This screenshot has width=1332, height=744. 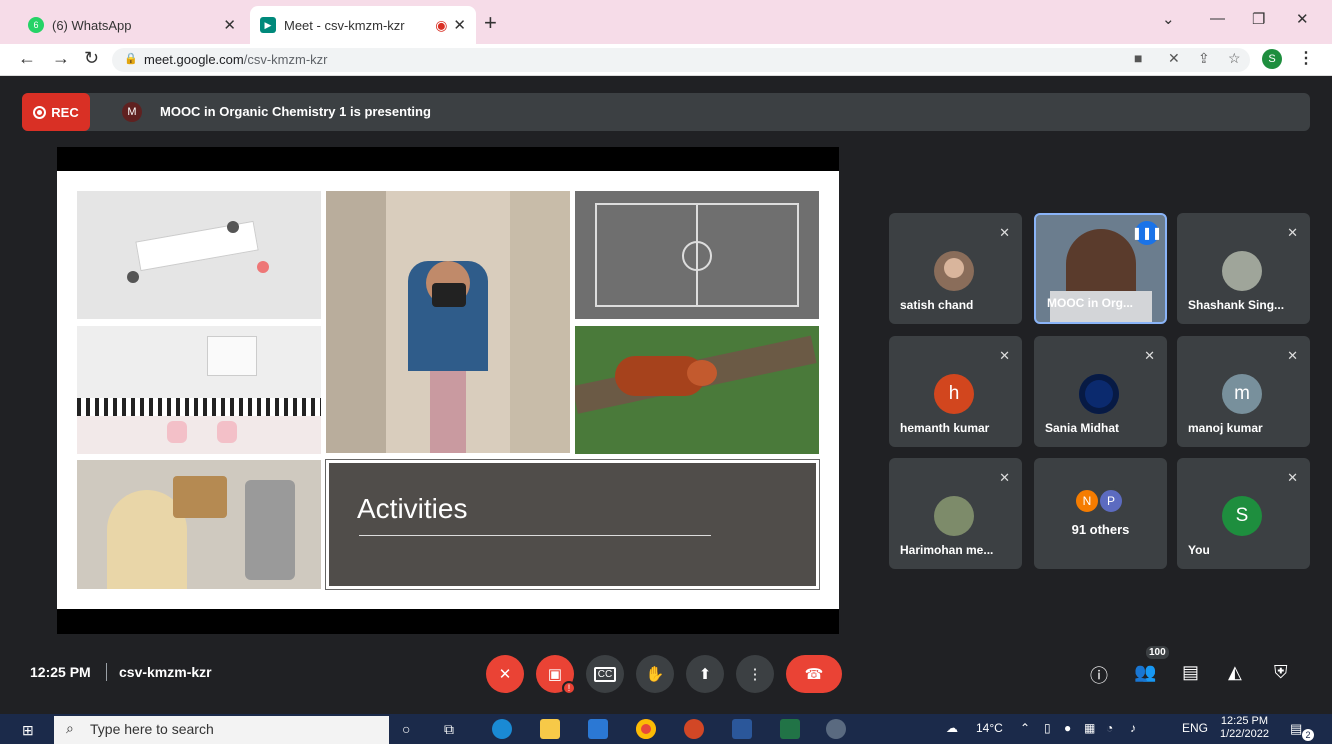 What do you see at coordinates (490, 23) in the screenshot?
I see `new-tab-button: +` at bounding box center [490, 23].